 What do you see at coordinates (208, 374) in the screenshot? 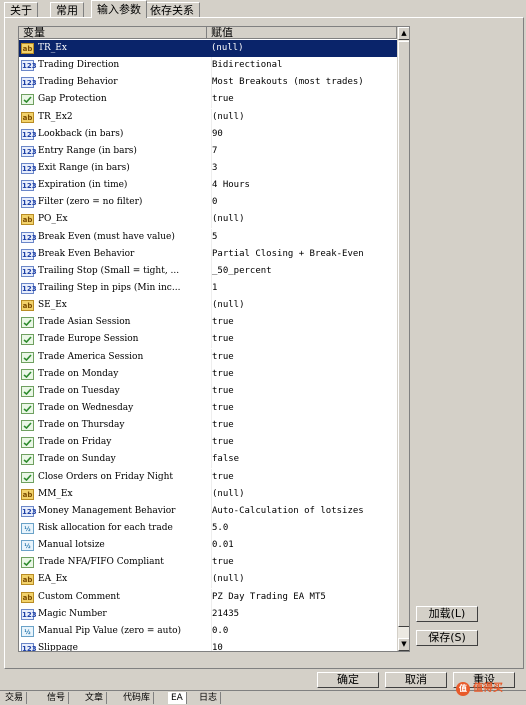
I see `table-row: Trade on Monday true` at bounding box center [208, 374].